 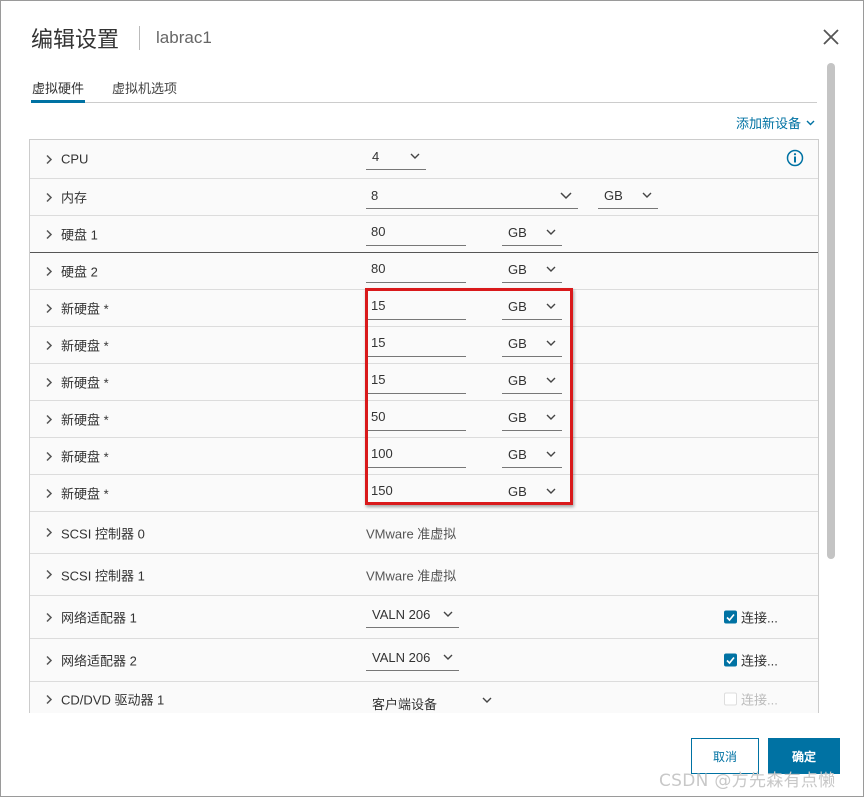 I want to click on tab-virtual-hardware: 虚拟硬件, so click(x=58, y=89).